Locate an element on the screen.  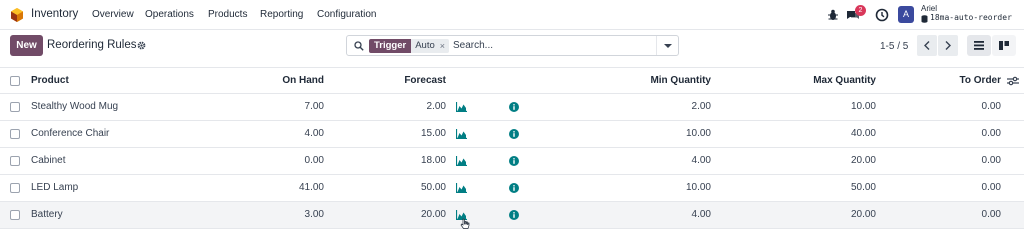
column-settings-icon is located at coordinates (1013, 81).